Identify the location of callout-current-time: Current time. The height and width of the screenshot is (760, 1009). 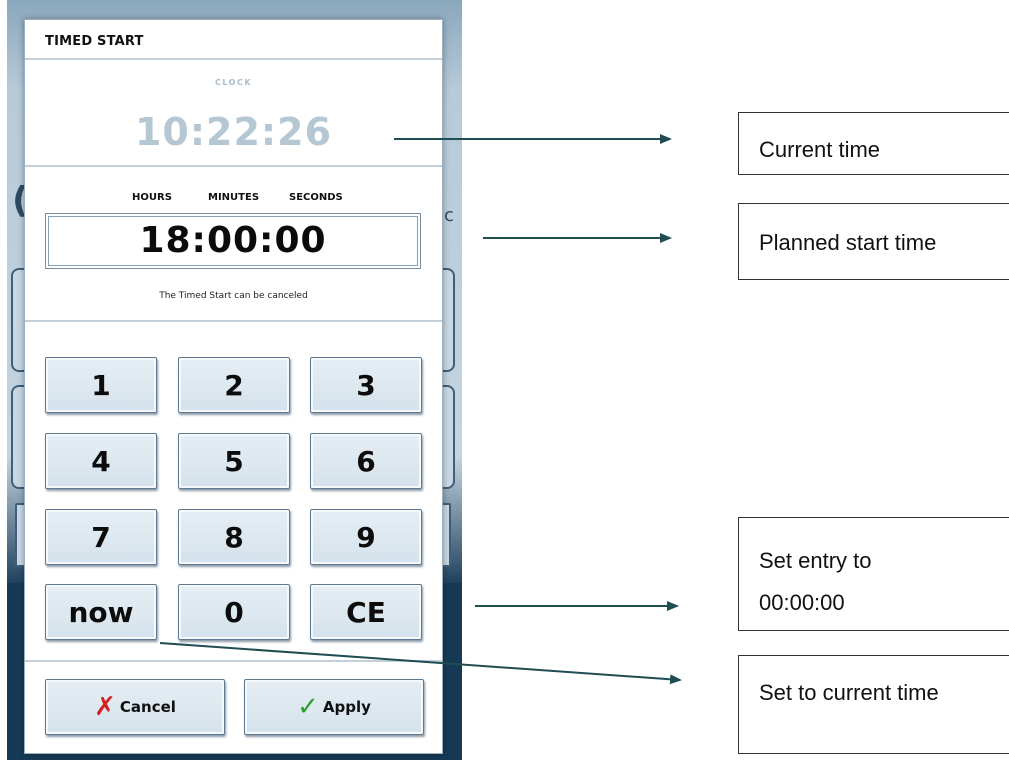
(873, 143).